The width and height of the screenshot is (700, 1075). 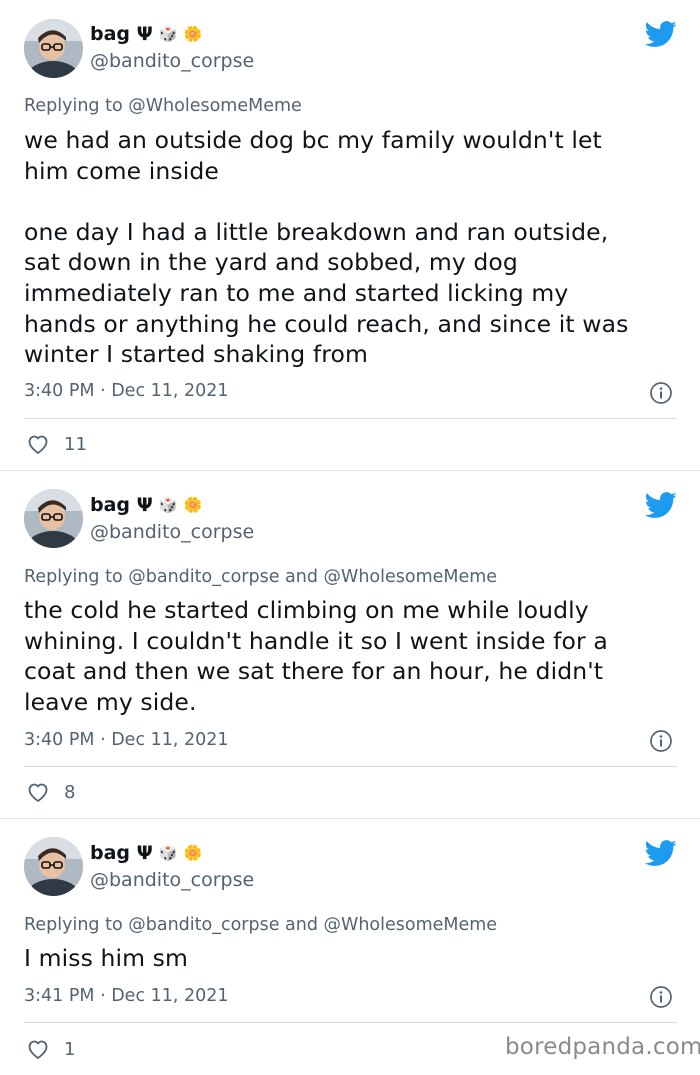 What do you see at coordinates (106, 958) in the screenshot?
I see `tweet-text: I miss him sm` at bounding box center [106, 958].